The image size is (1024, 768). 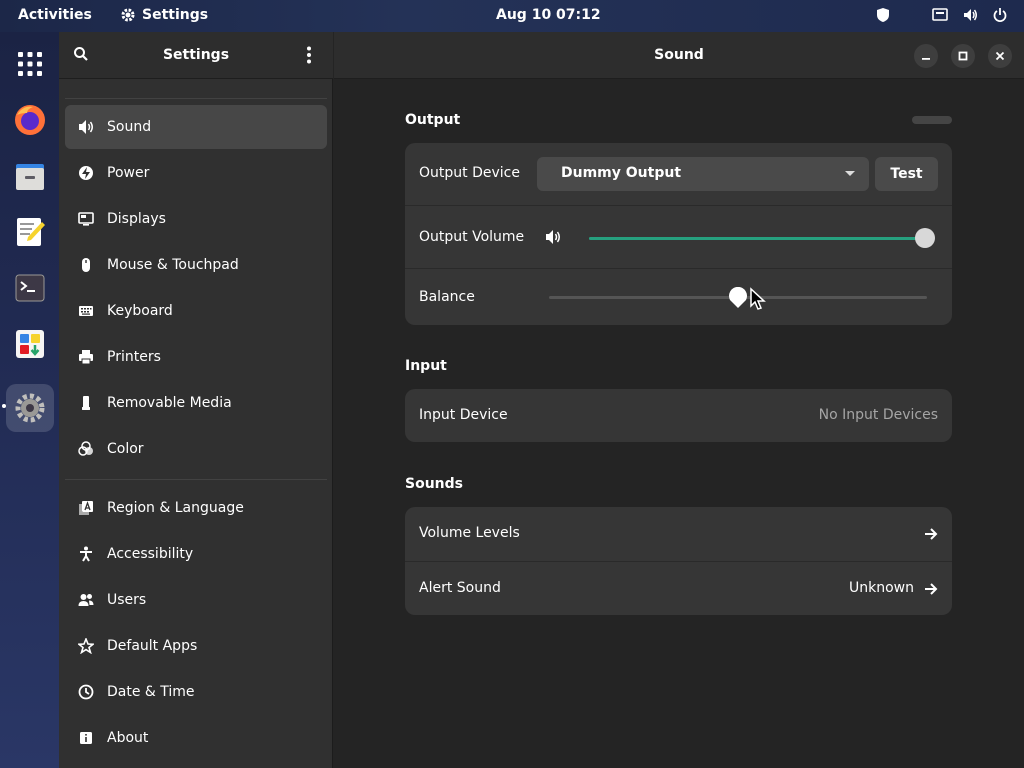 What do you see at coordinates (463, 415) in the screenshot?
I see `input-device-label: Input Device` at bounding box center [463, 415].